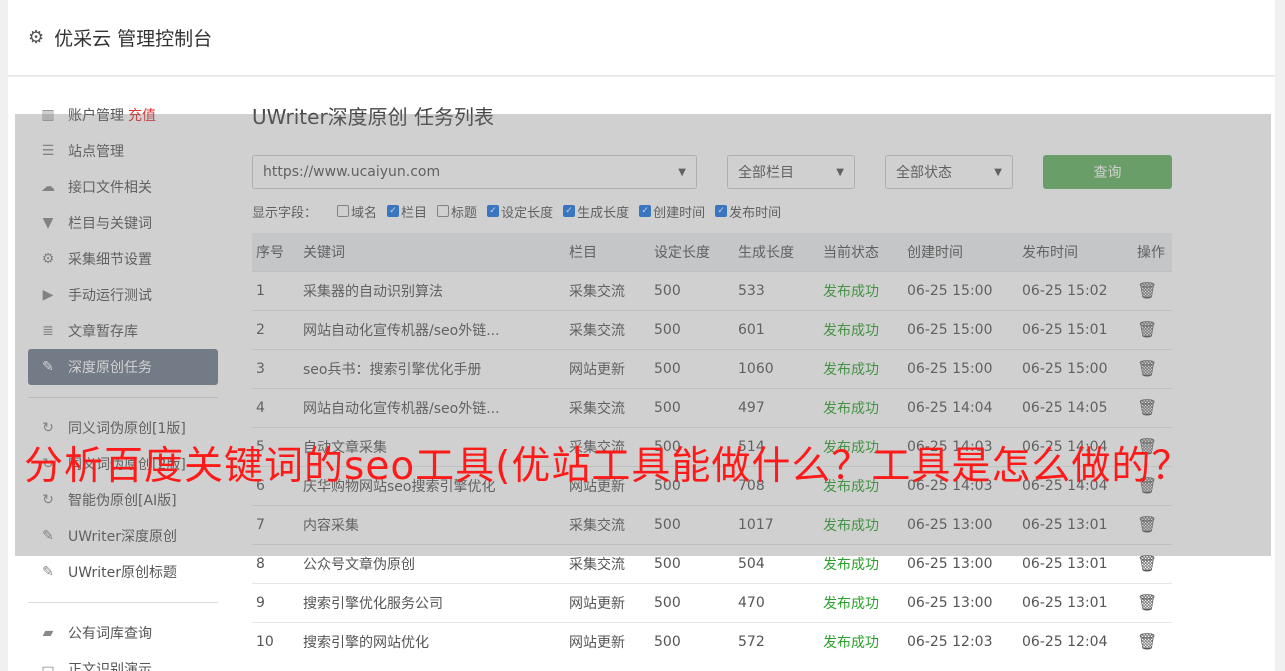  Describe the element at coordinates (48, 572) in the screenshot. I see `edit-icon: ✎` at that location.